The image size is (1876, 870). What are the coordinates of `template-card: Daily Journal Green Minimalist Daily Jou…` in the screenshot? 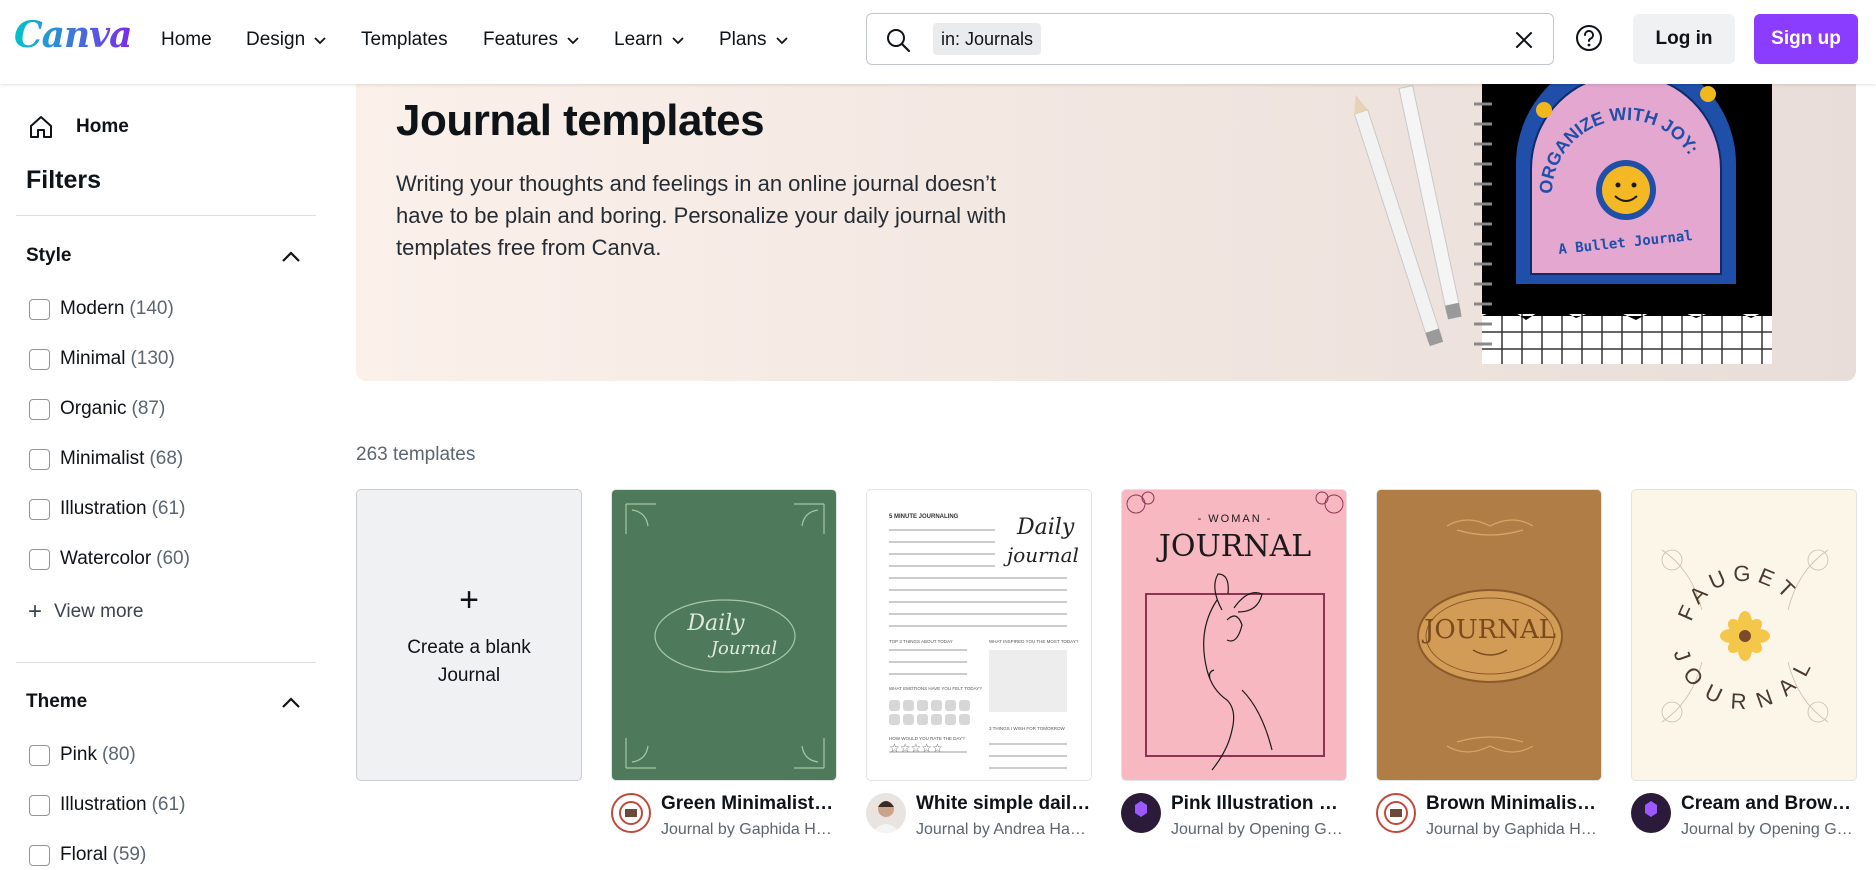 It's located at (724, 669).